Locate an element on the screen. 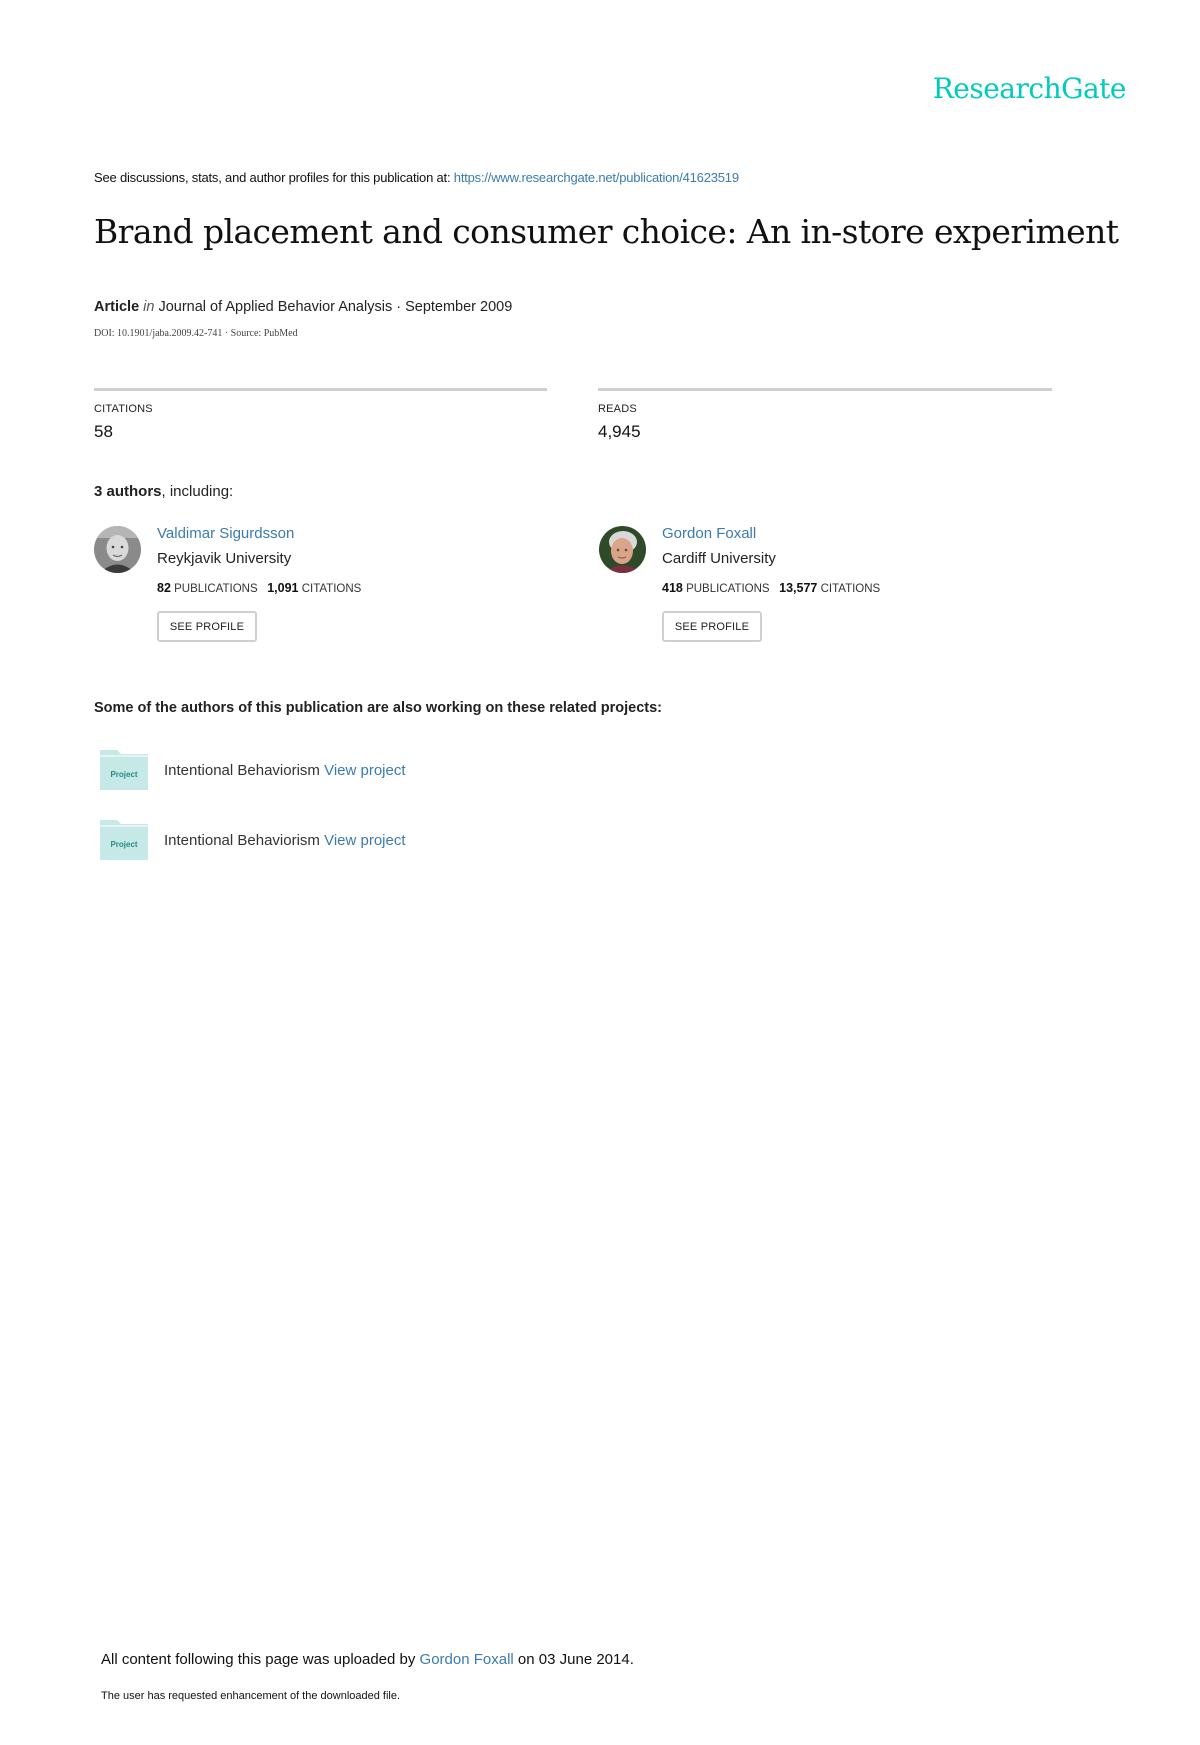 The height and width of the screenshot is (1745, 1200). citations-divider is located at coordinates (320, 389).